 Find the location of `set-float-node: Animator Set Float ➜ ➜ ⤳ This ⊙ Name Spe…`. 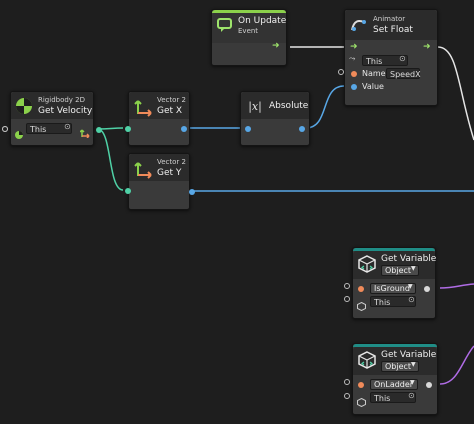

set-float-node: Animator Set Float ➜ ➜ ⤳ This ⊙ Name Spe… is located at coordinates (391, 57).